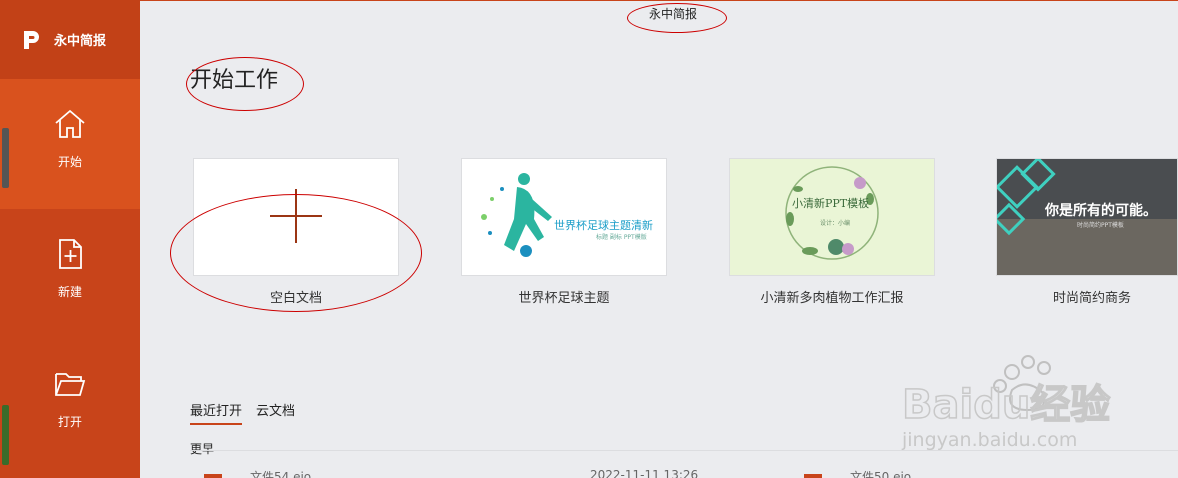 This screenshot has height=478, width=1178. I want to click on sidebar-item-label: 打开, so click(69, 422).